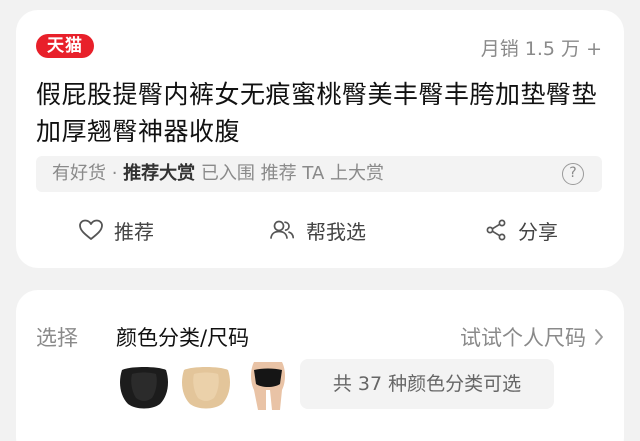 The image size is (640, 441). Describe the element at coordinates (159, 173) in the screenshot. I see `award-highlight: 推荐大赏` at that location.